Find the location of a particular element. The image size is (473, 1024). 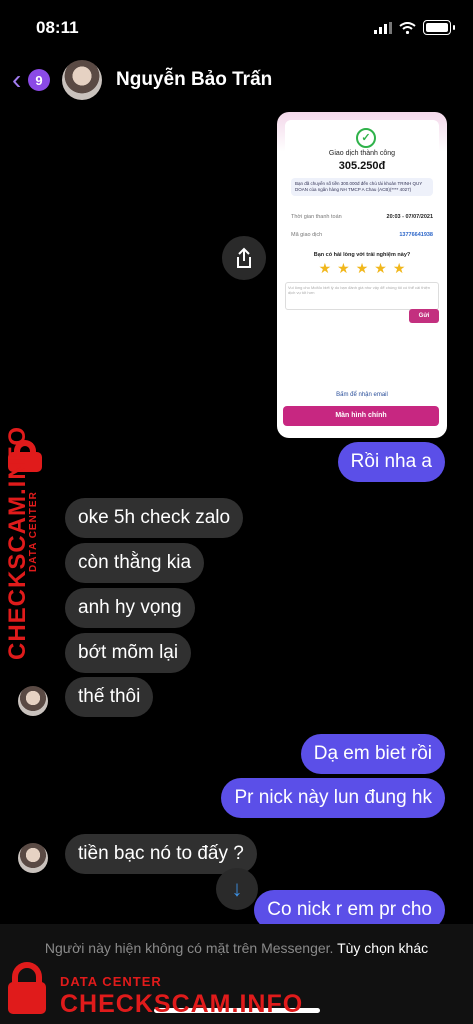

receipt-code-row: Mã giao dịch 13776641938 is located at coordinates (362, 235).